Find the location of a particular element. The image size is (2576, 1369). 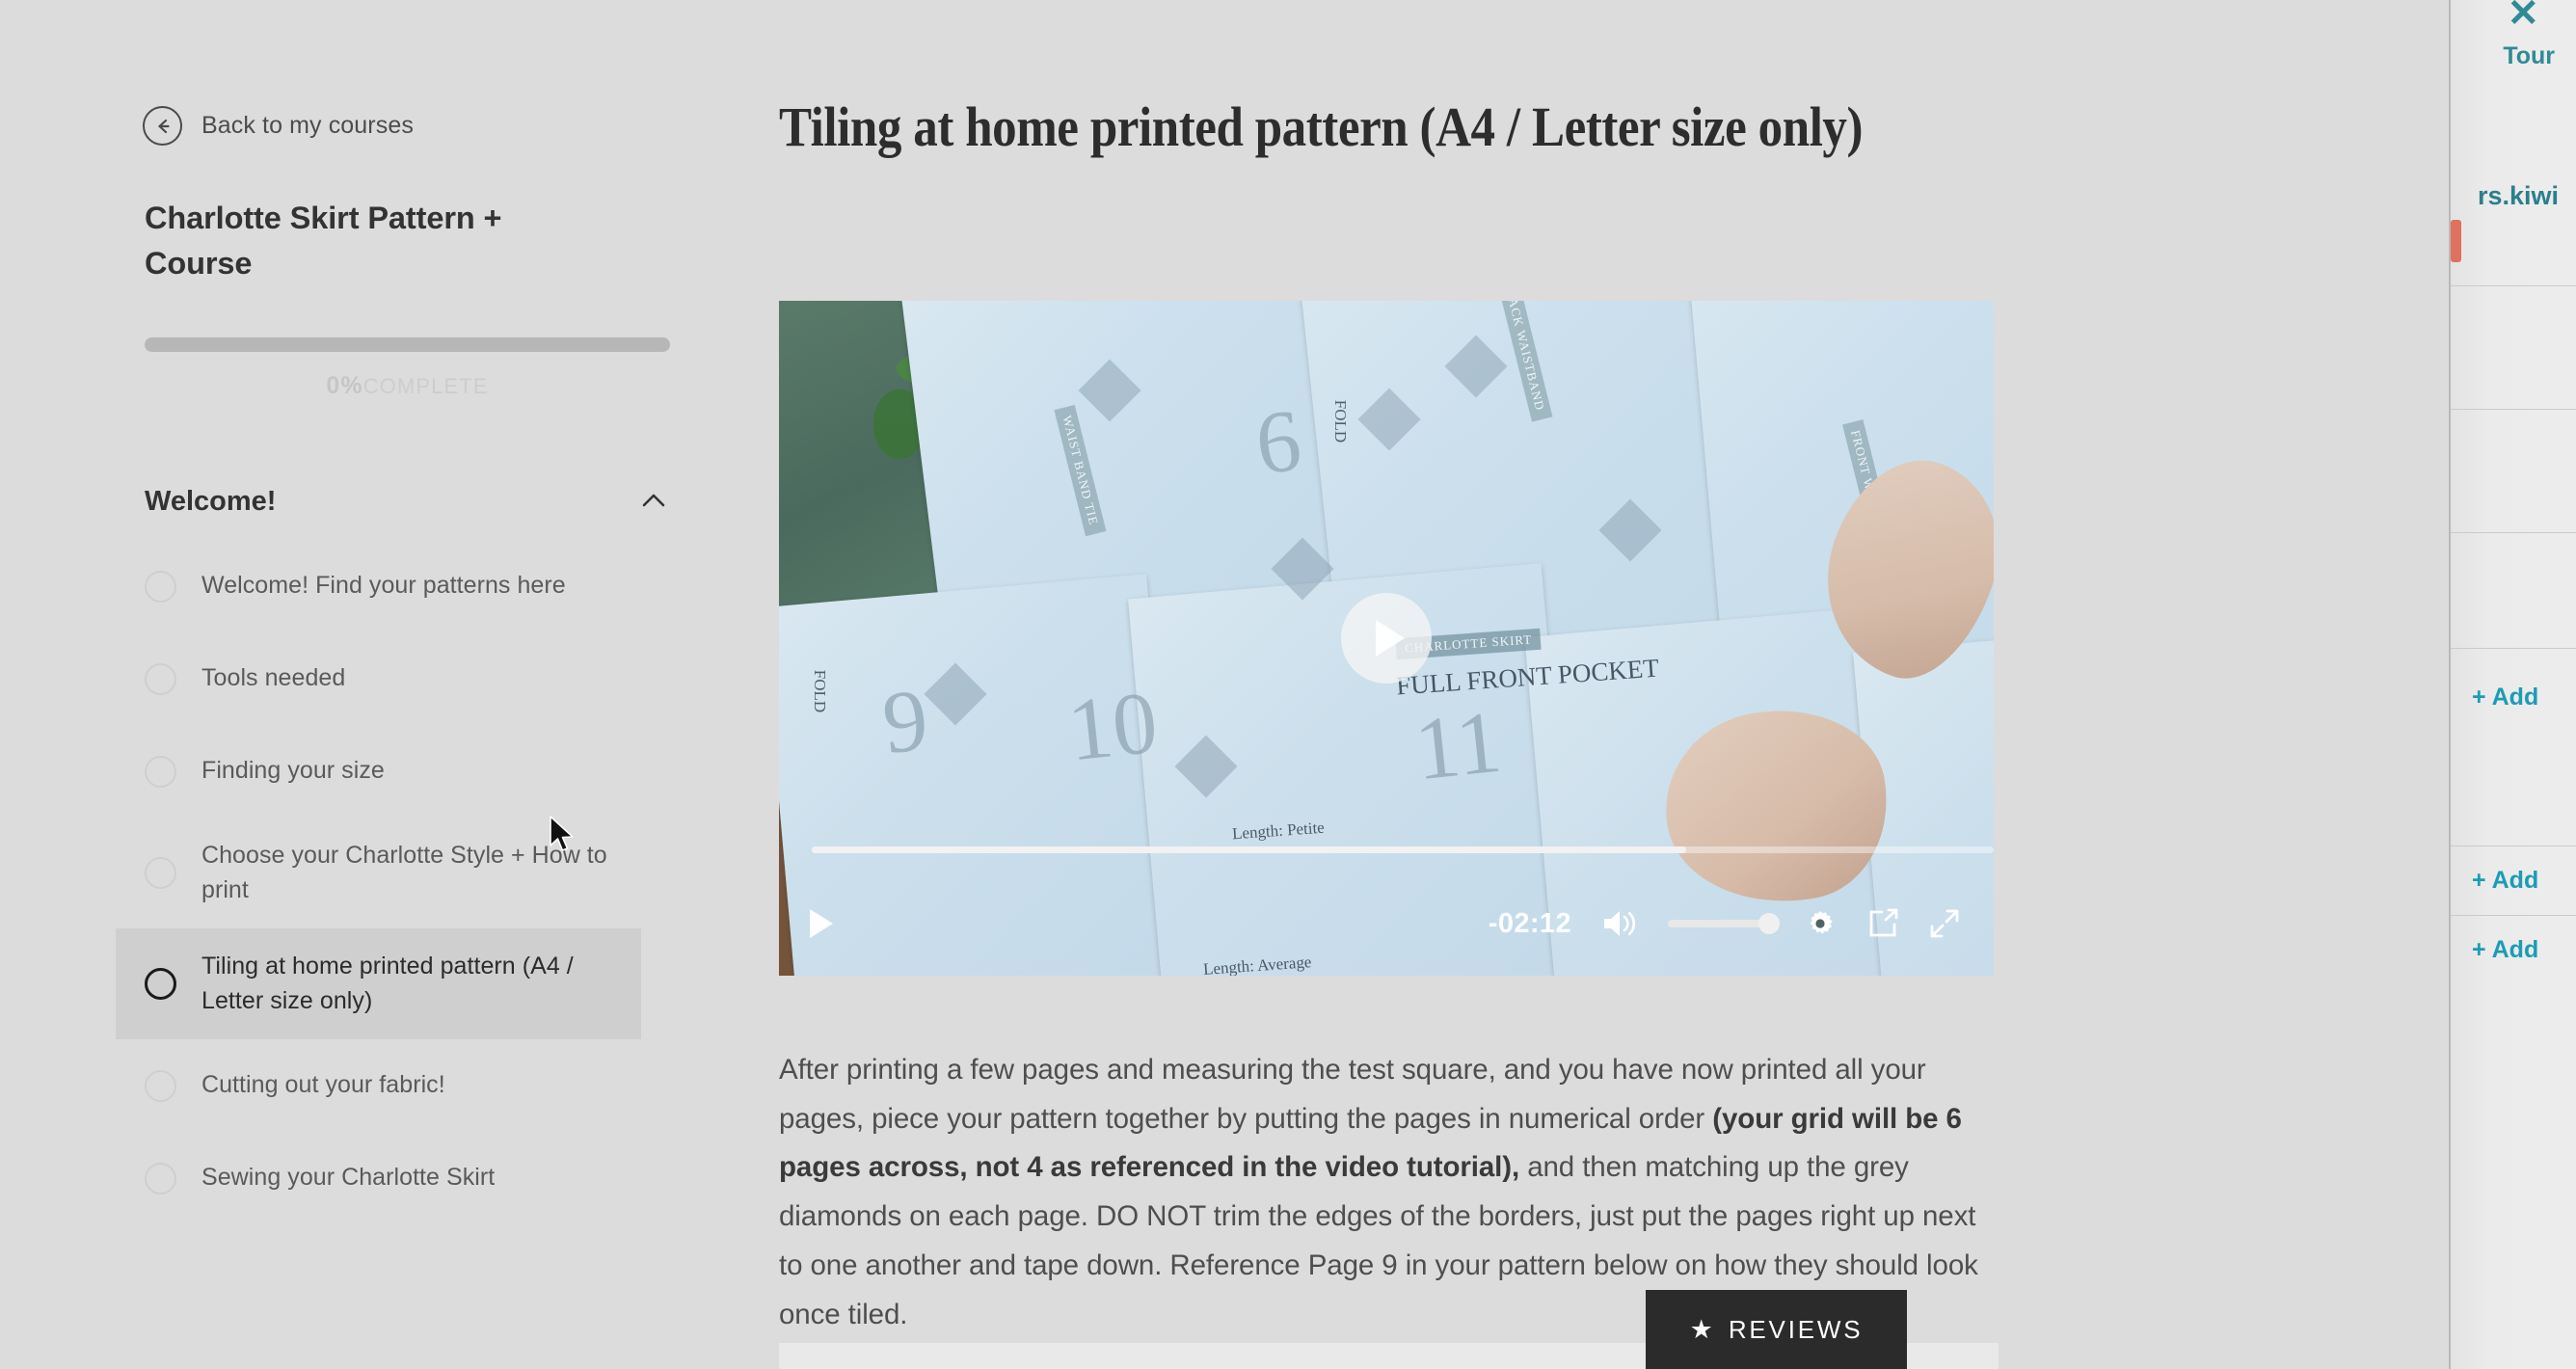

progress-complete-word: COMPLETE is located at coordinates (426, 386).